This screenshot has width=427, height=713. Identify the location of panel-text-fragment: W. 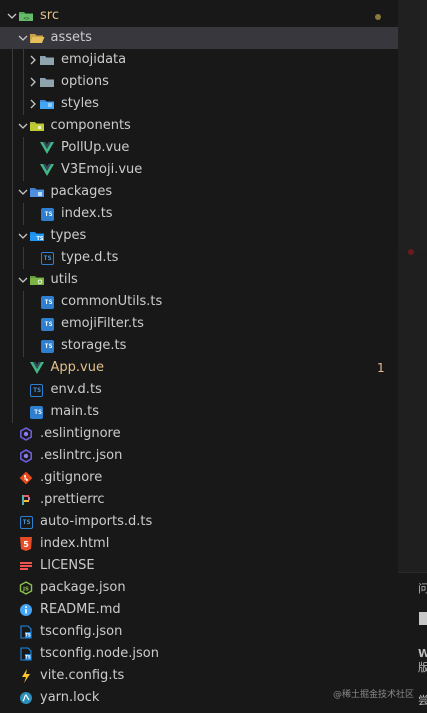
(422, 653).